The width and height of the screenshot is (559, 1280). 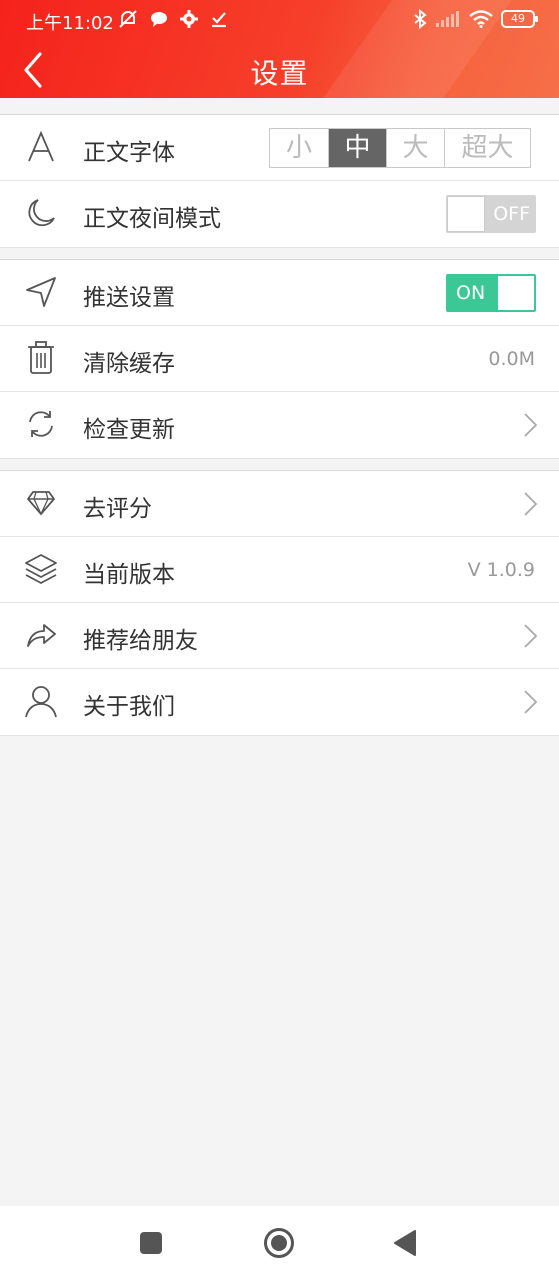 I want to click on font-icon, so click(x=41, y=147).